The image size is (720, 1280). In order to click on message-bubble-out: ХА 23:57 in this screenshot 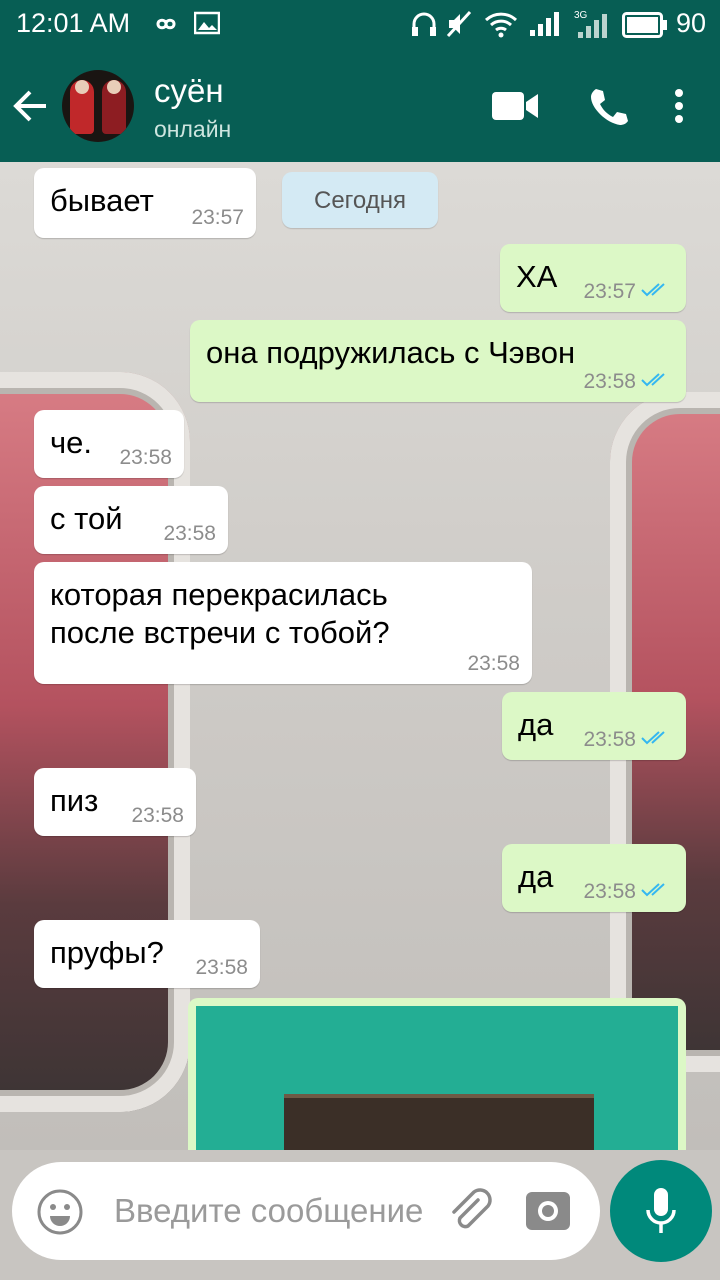, I will do `click(593, 278)`.